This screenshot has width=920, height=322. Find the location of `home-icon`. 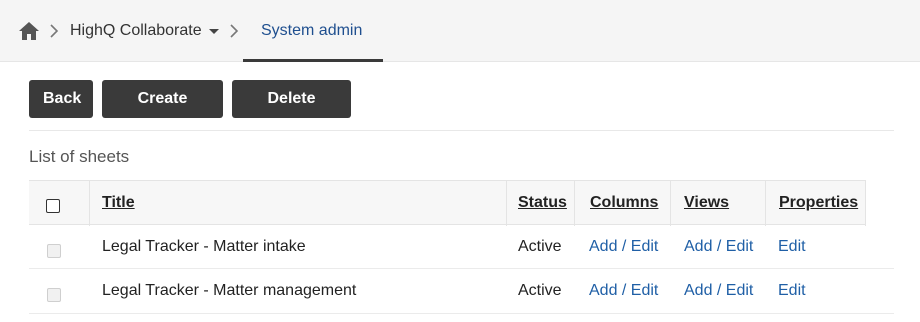

home-icon is located at coordinates (29, 31).